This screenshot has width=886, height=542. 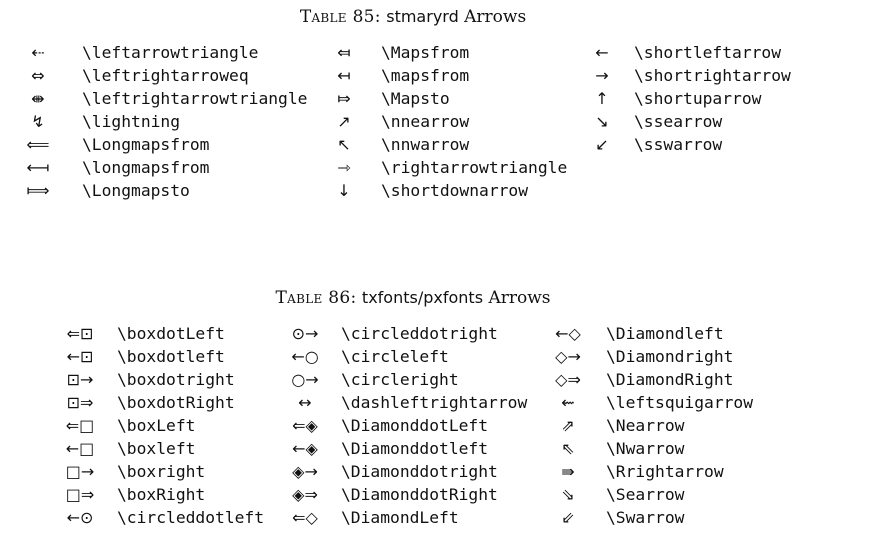 I want to click on arrow-symbol-icon: ⇘, so click(x=568, y=494).